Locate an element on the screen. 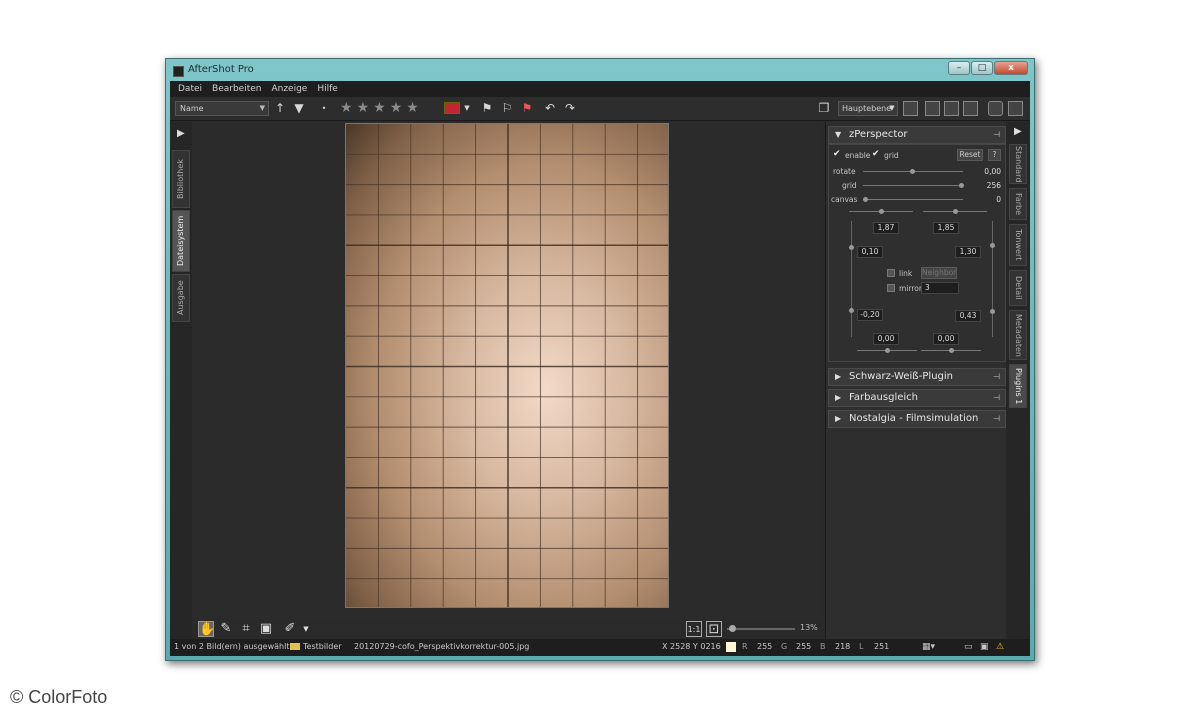 The height and width of the screenshot is (720, 1200). close-button: x is located at coordinates (1011, 68).